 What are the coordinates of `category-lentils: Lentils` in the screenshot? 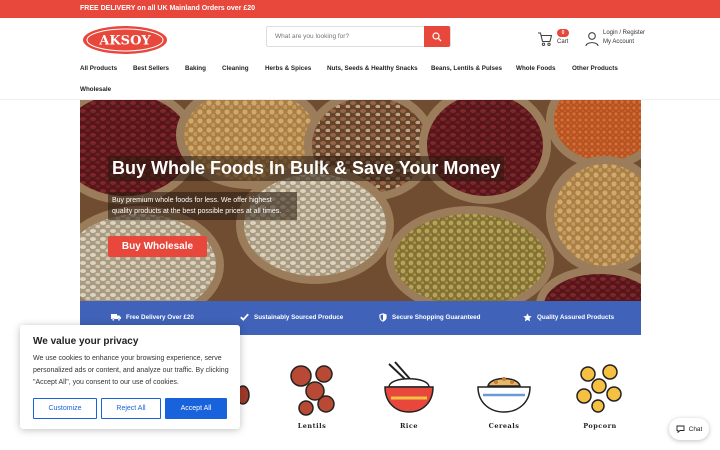 It's located at (312, 395).